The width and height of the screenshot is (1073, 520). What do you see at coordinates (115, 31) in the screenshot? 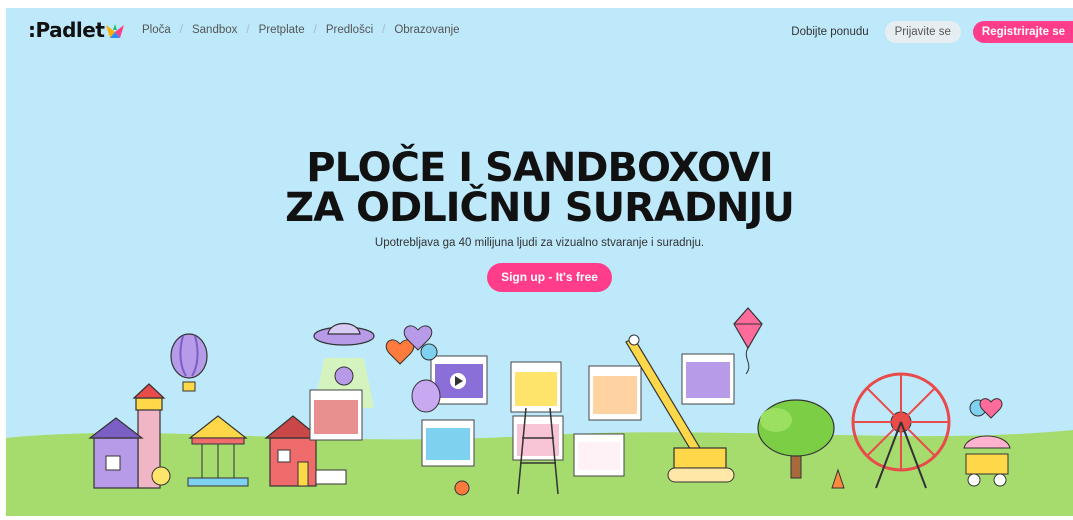
I see `padlet-logo-icon` at bounding box center [115, 31].